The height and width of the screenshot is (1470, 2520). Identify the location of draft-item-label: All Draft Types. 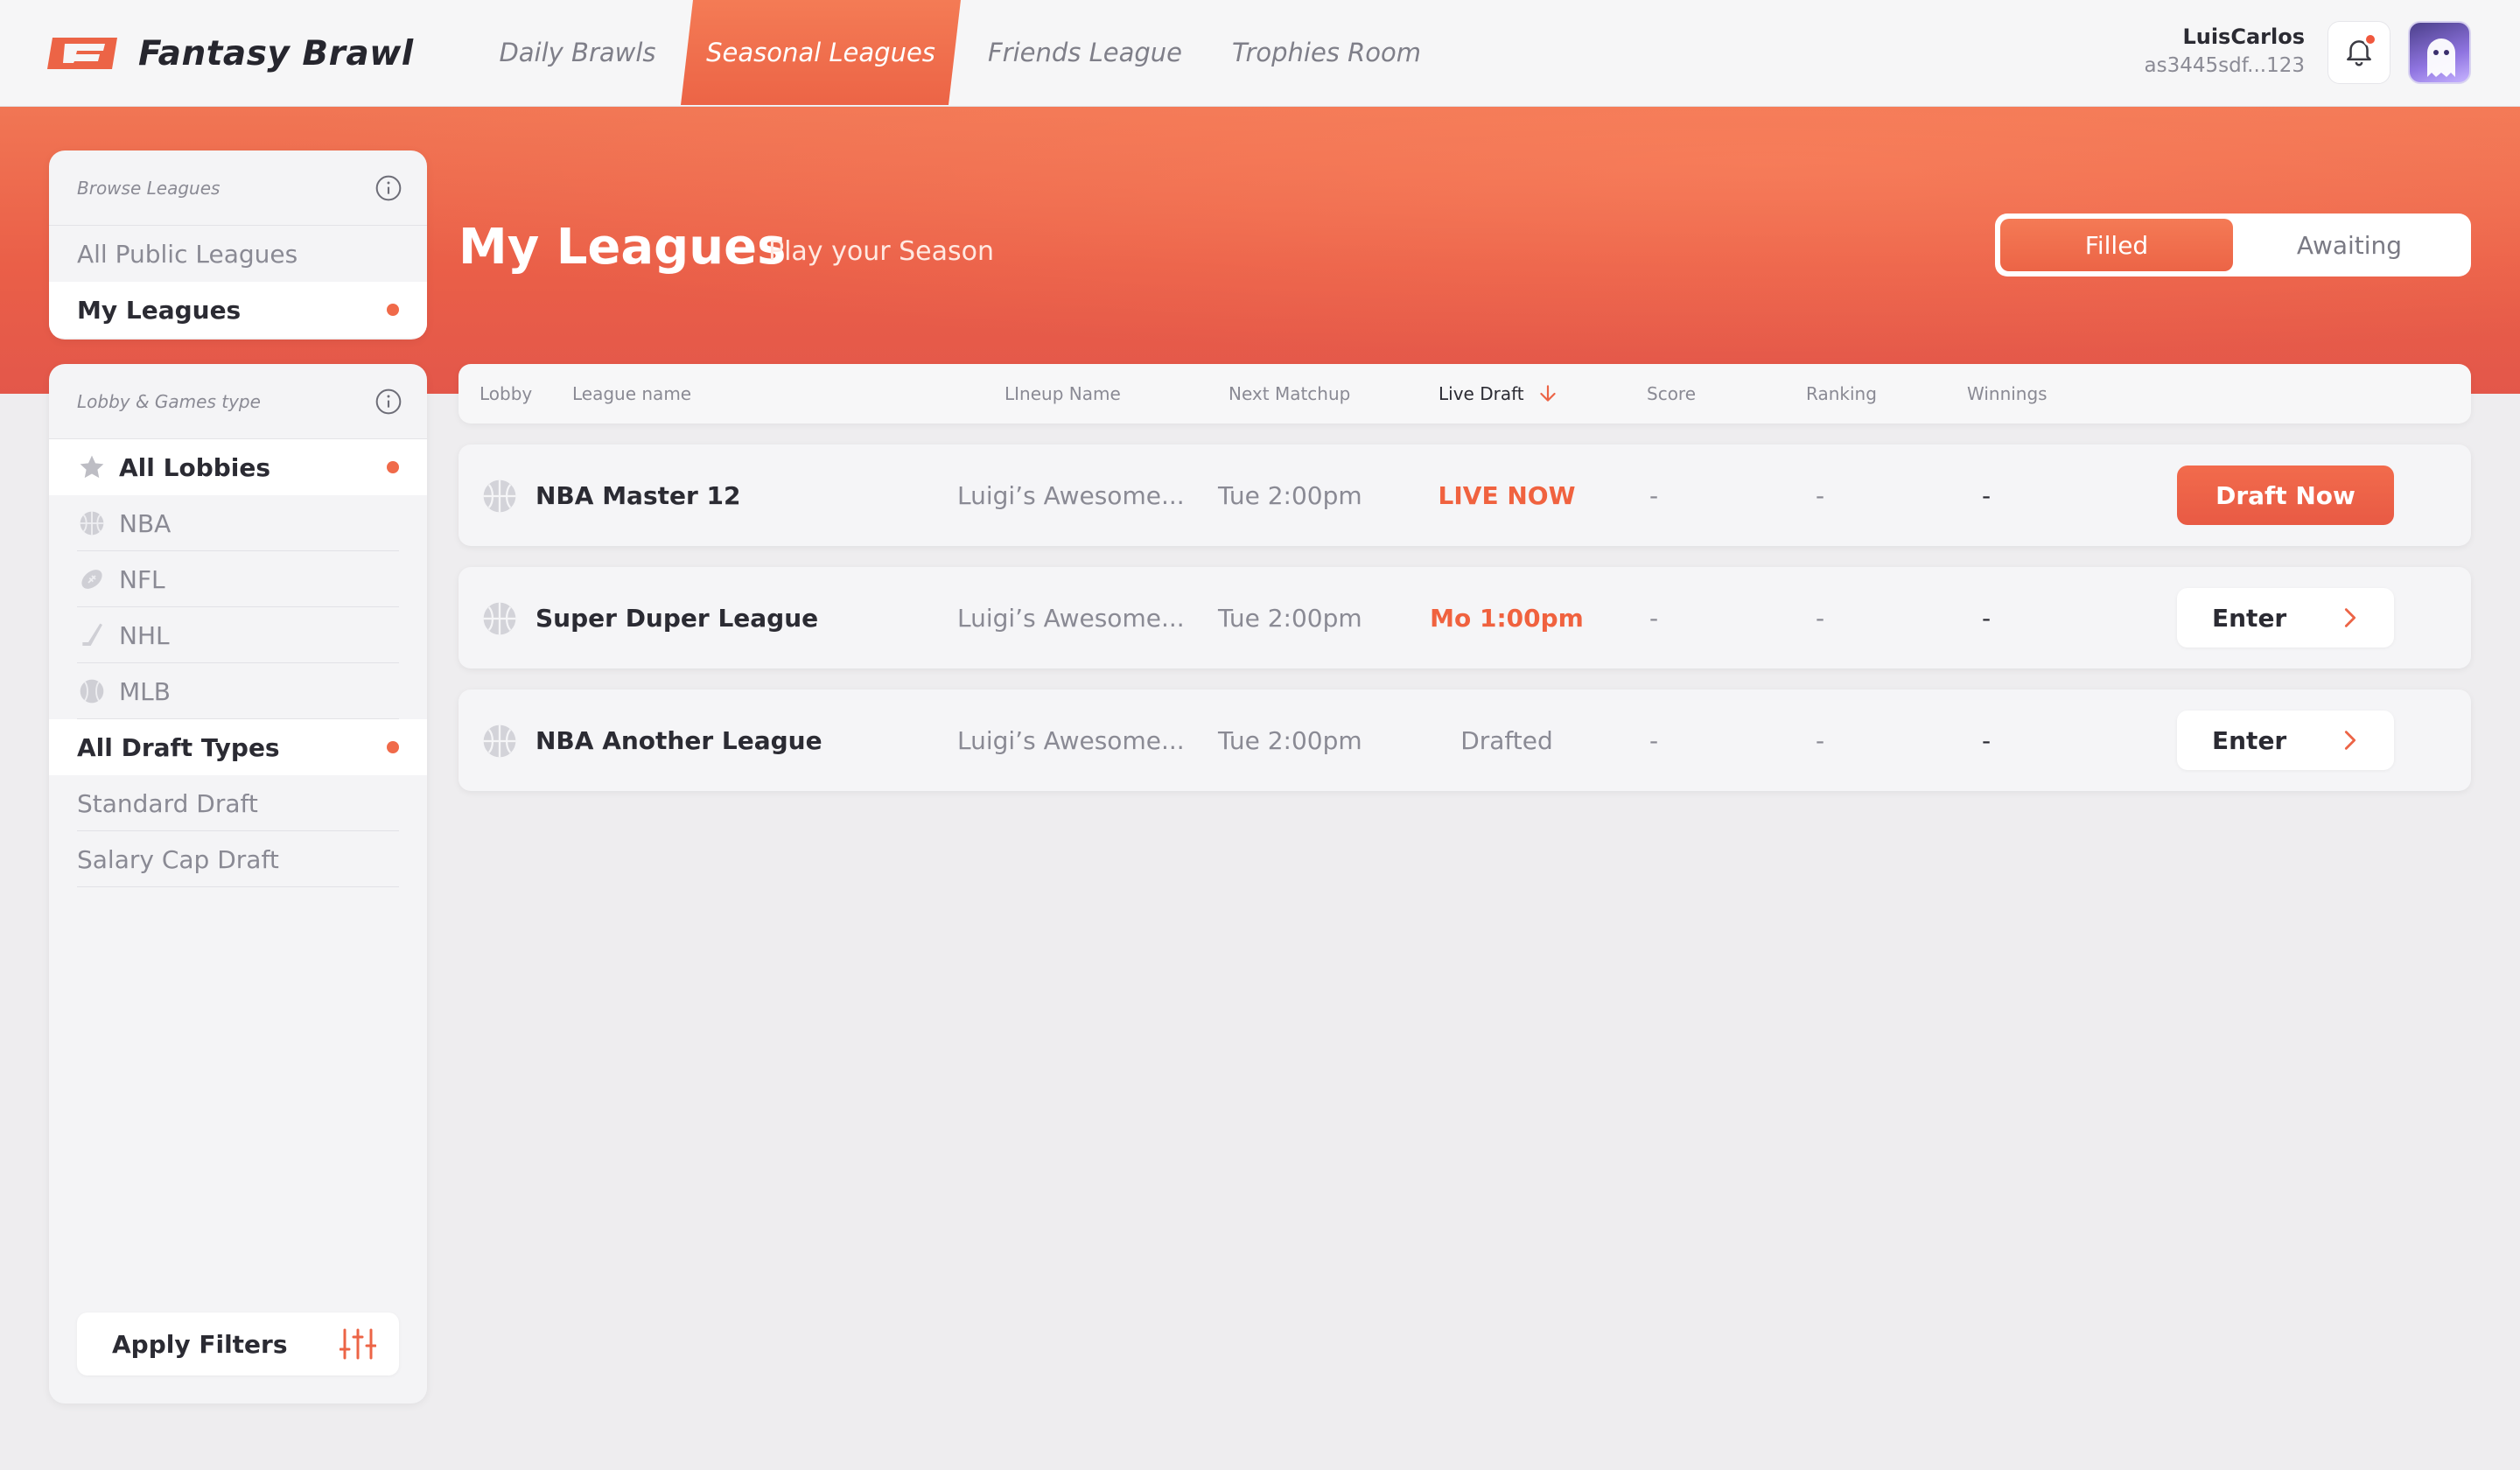
(178, 747).